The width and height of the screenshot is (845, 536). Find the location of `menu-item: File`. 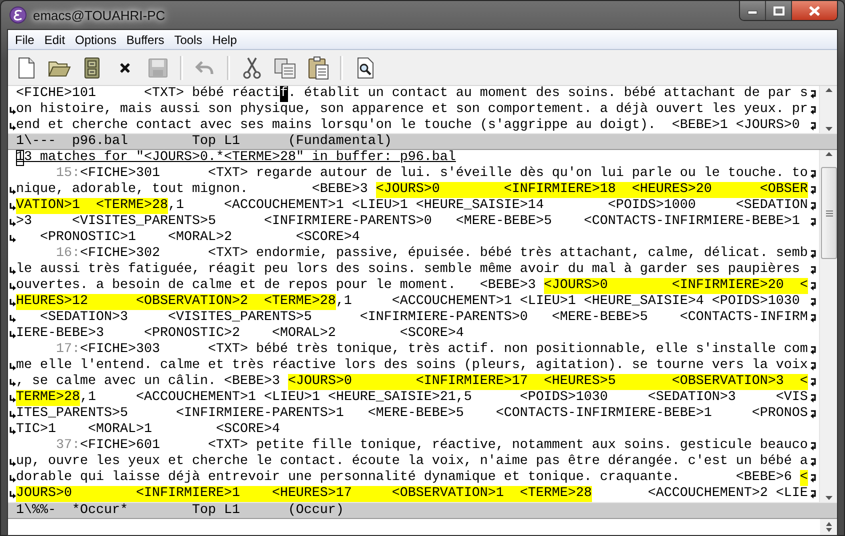

menu-item: File is located at coordinates (25, 39).